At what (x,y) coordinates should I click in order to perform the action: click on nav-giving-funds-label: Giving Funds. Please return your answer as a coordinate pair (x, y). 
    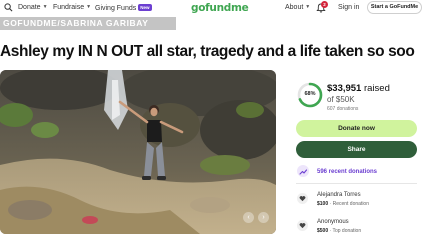
    Looking at the image, I should click on (116, 8).